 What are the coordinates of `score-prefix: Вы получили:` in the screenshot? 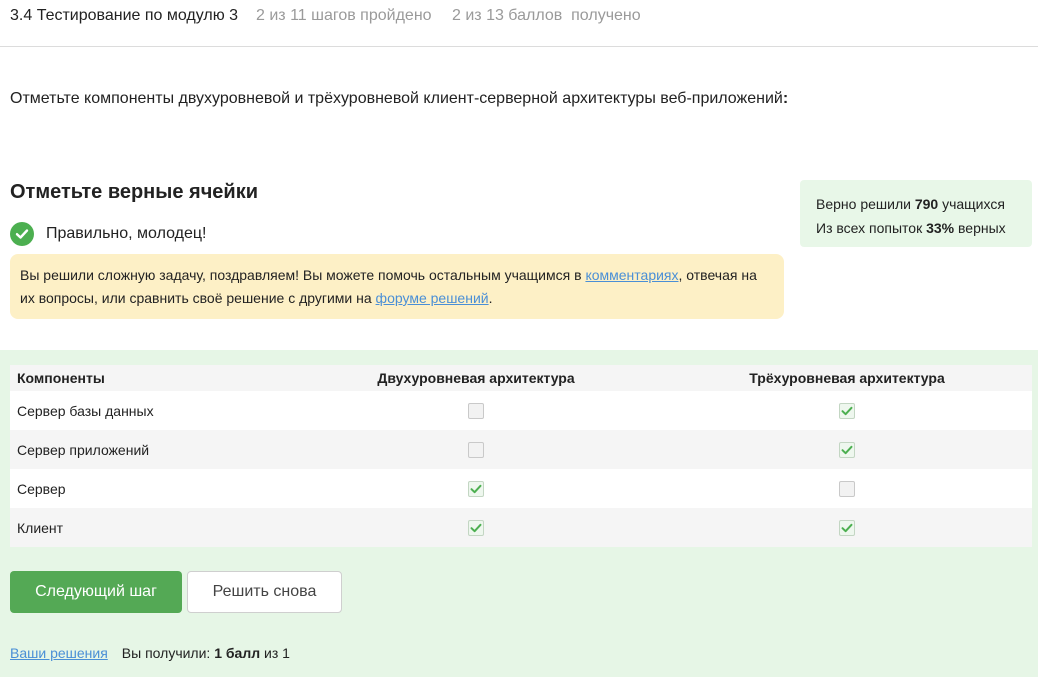 It's located at (168, 653).